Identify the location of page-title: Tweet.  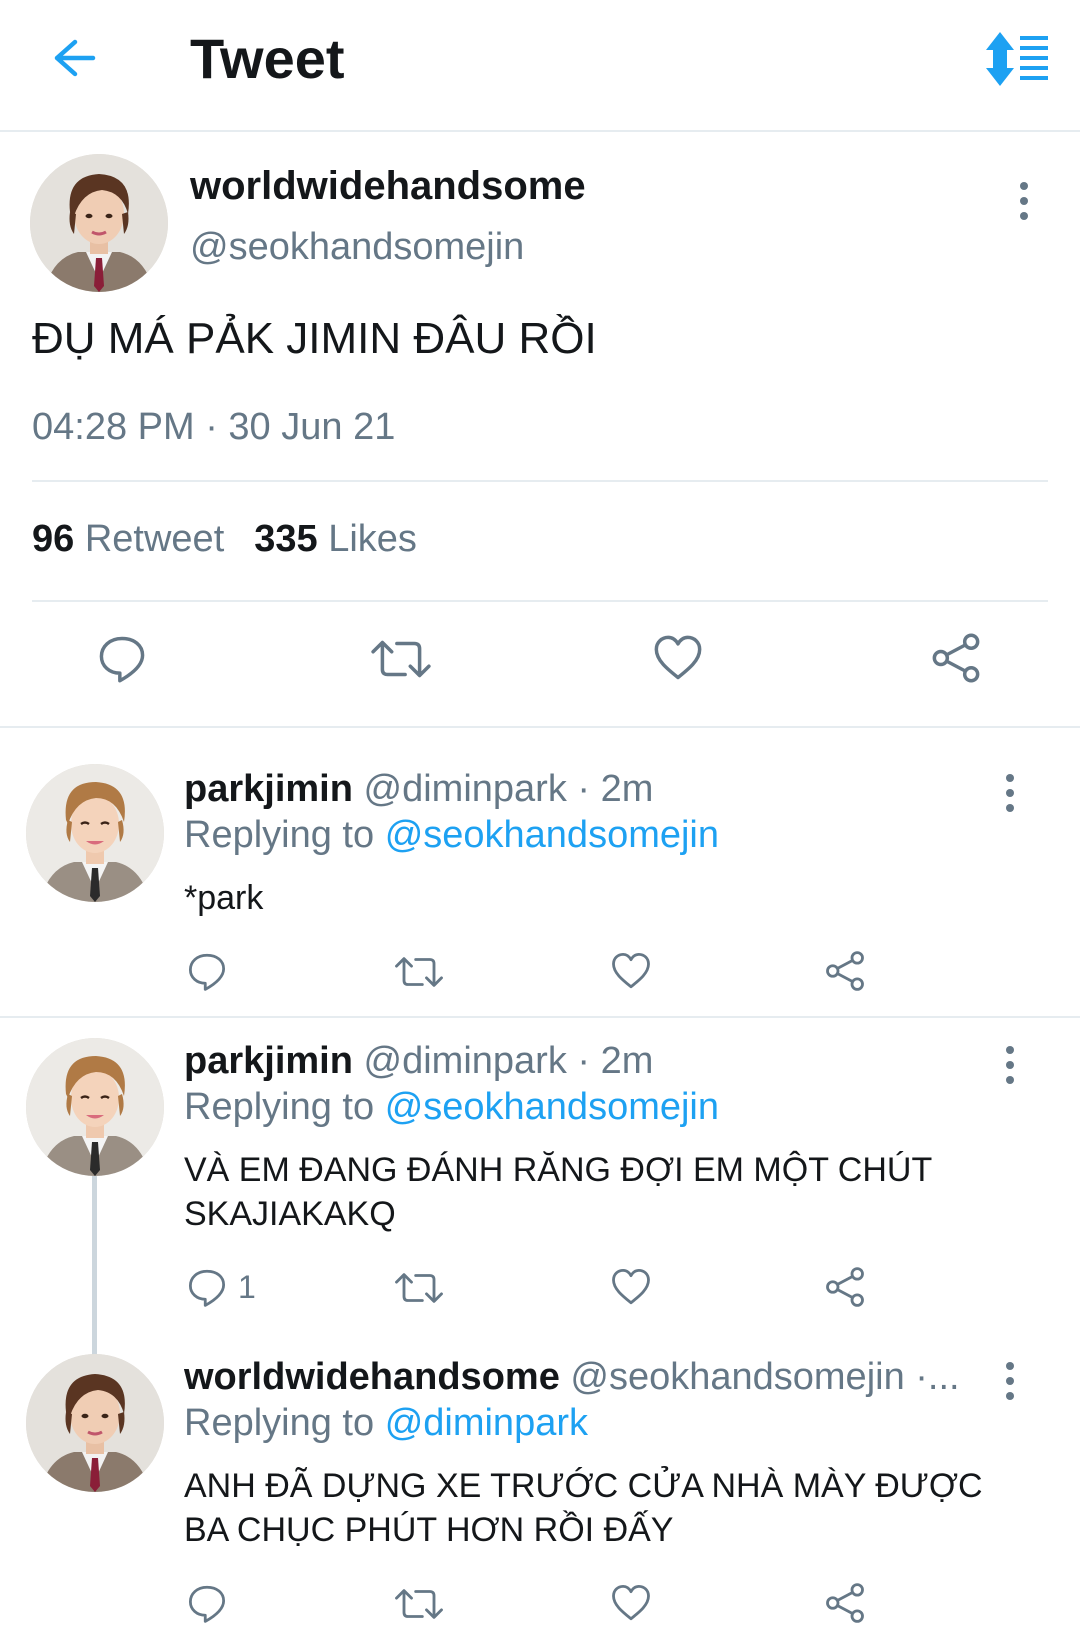
(267, 58).